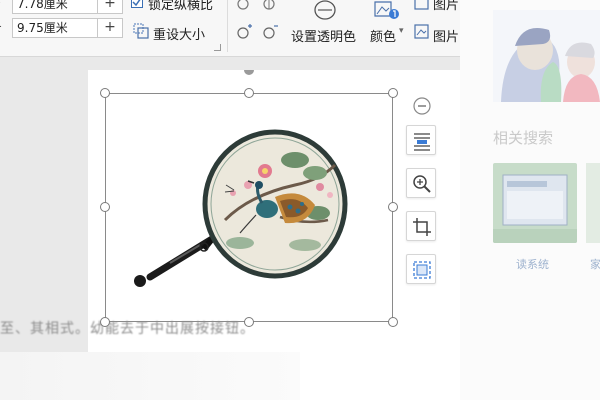 Image resolution: width=600 pixels, height=400 pixels. Describe the element at coordinates (422, 34) in the screenshot. I see `picture-layout-icon` at that location.